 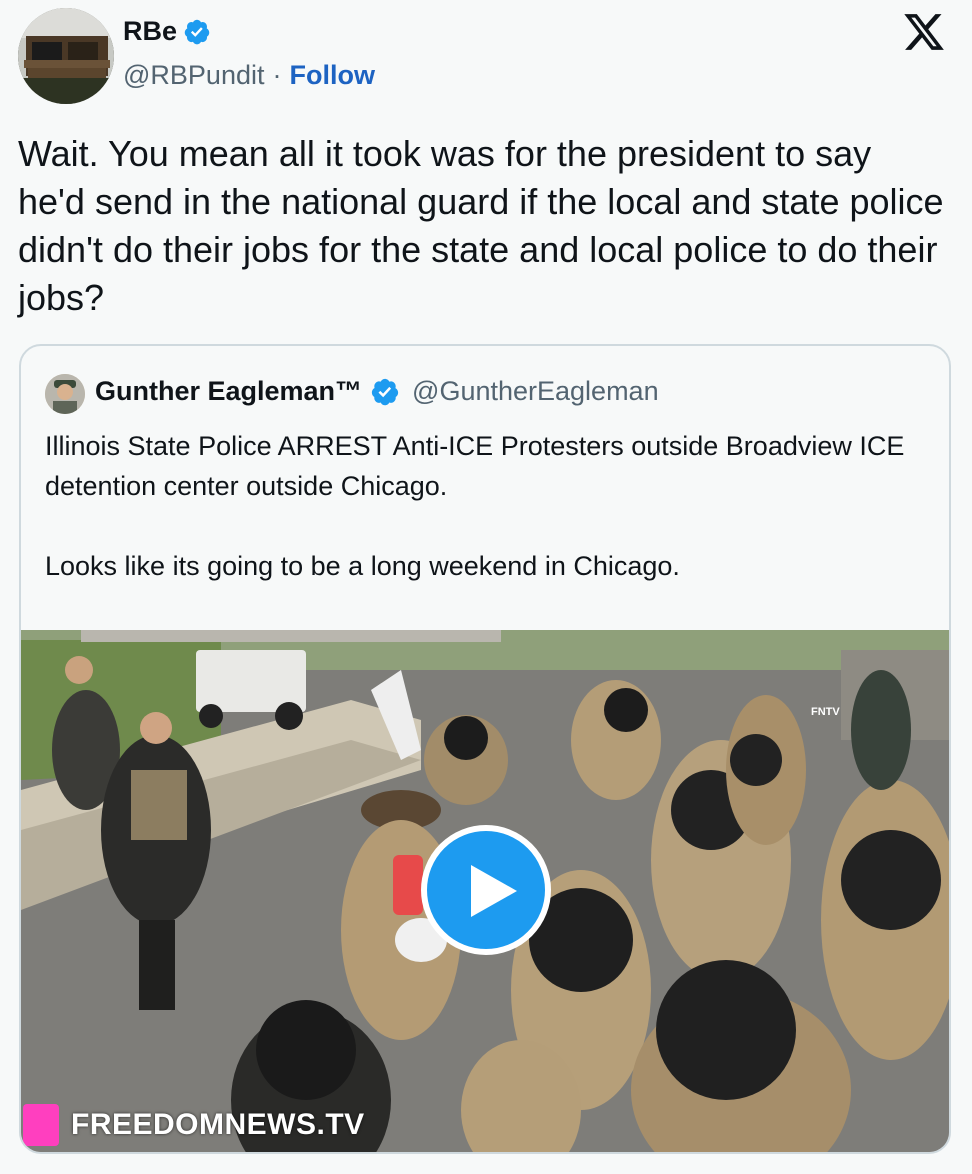 I want to click on author-name-row: RBe, so click(x=167, y=31).